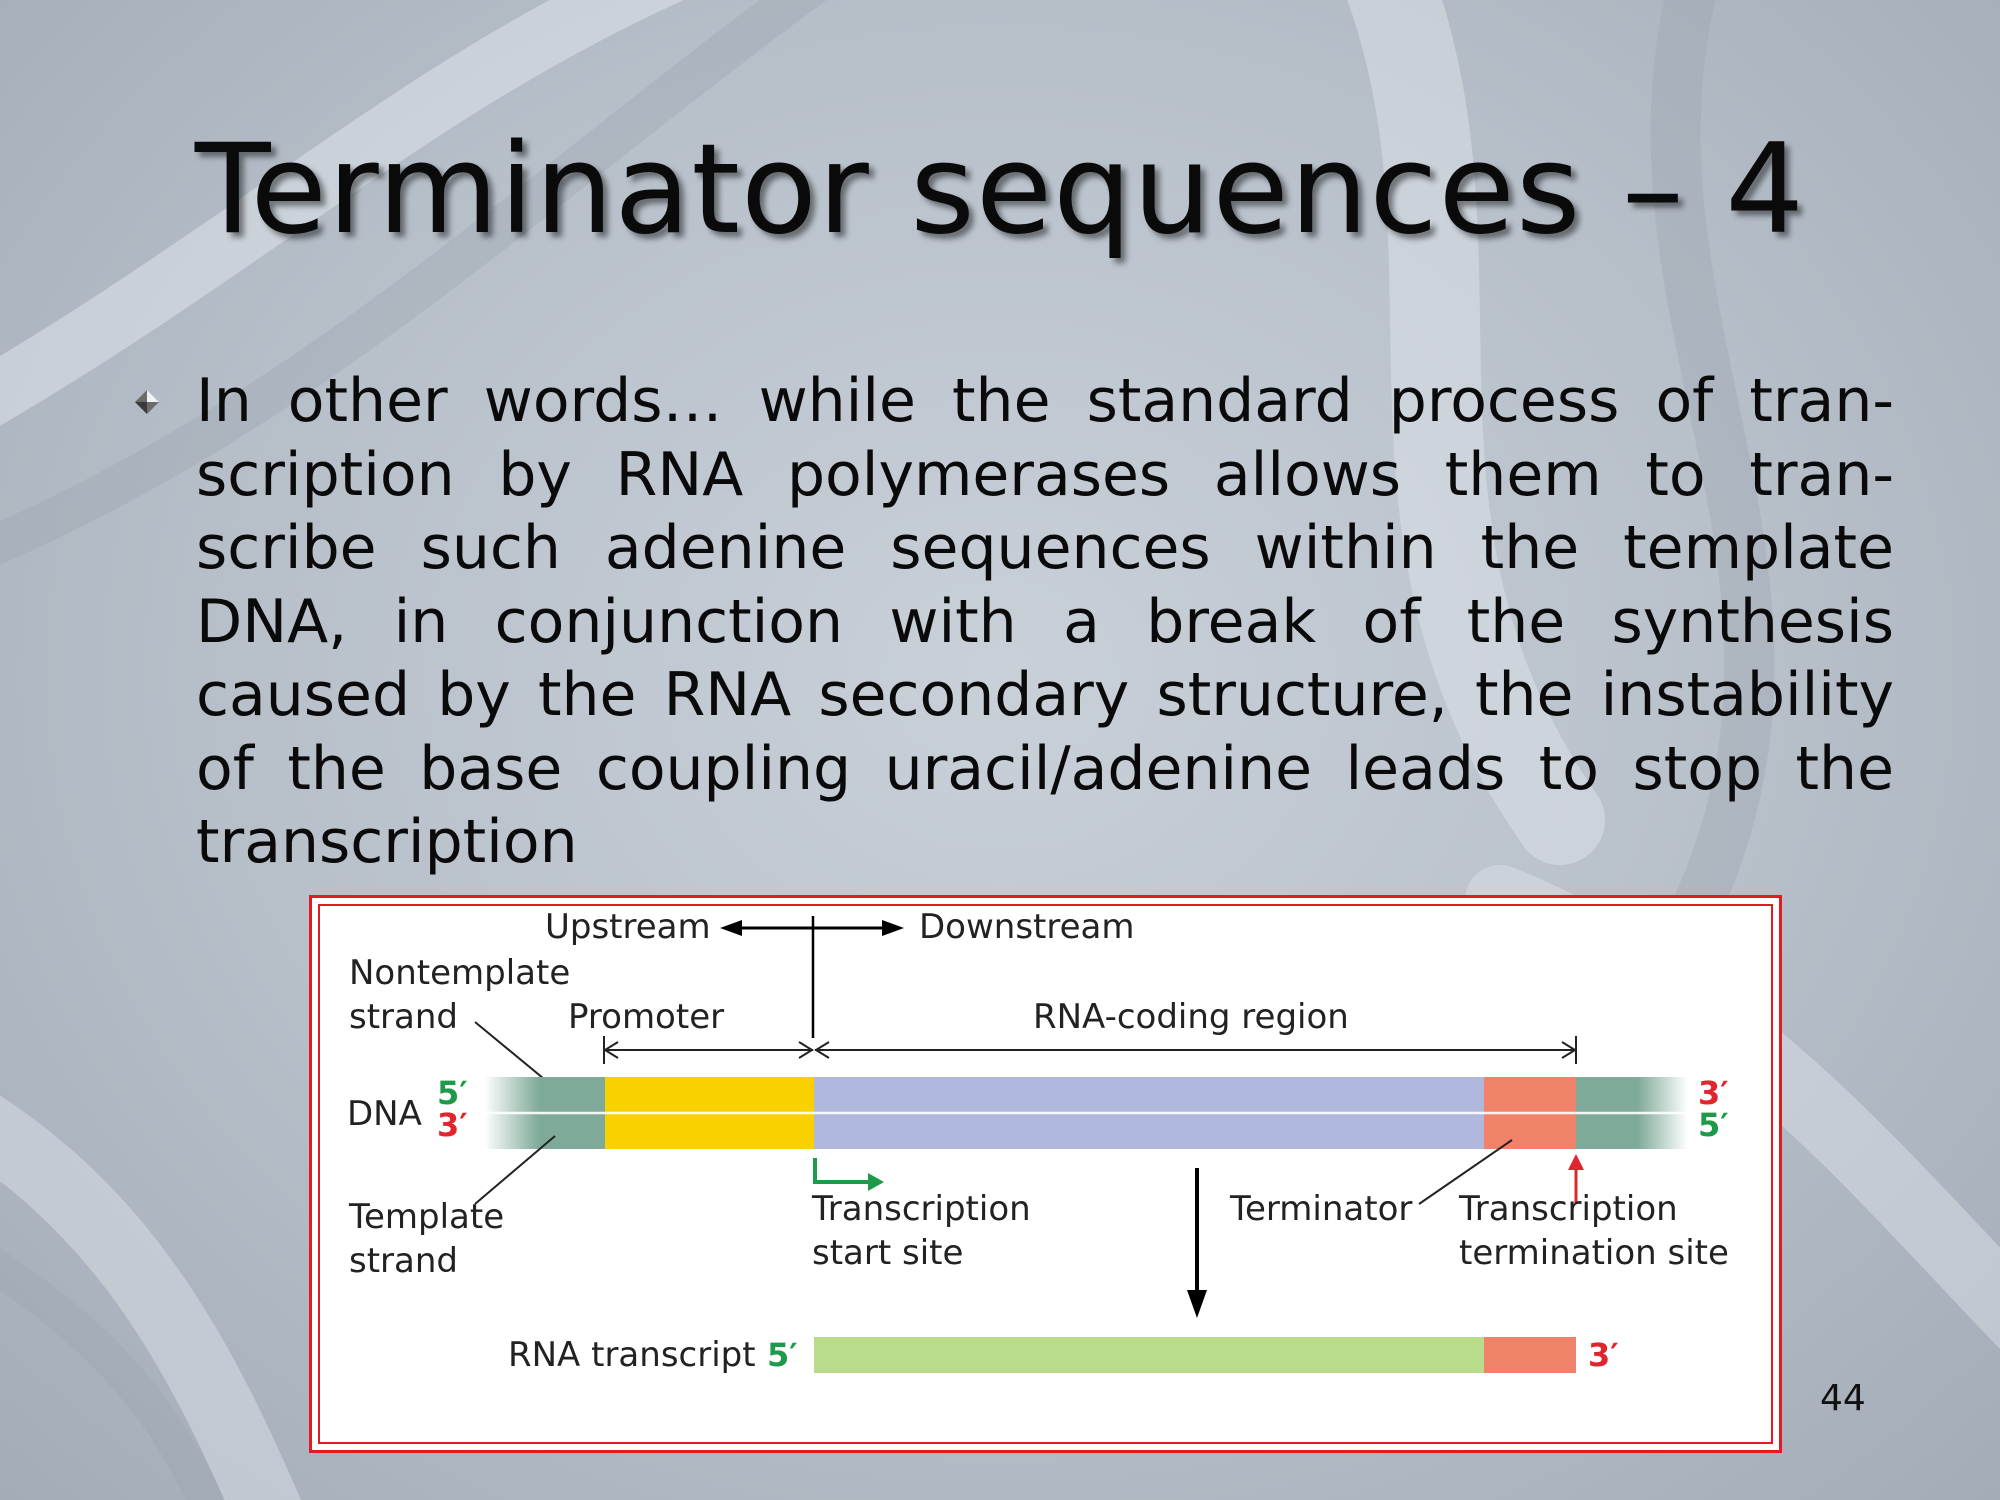 The image size is (2000, 1500). What do you see at coordinates (1713, 1125) in the screenshot?
I see `dna-template-5prime: 5′` at bounding box center [1713, 1125].